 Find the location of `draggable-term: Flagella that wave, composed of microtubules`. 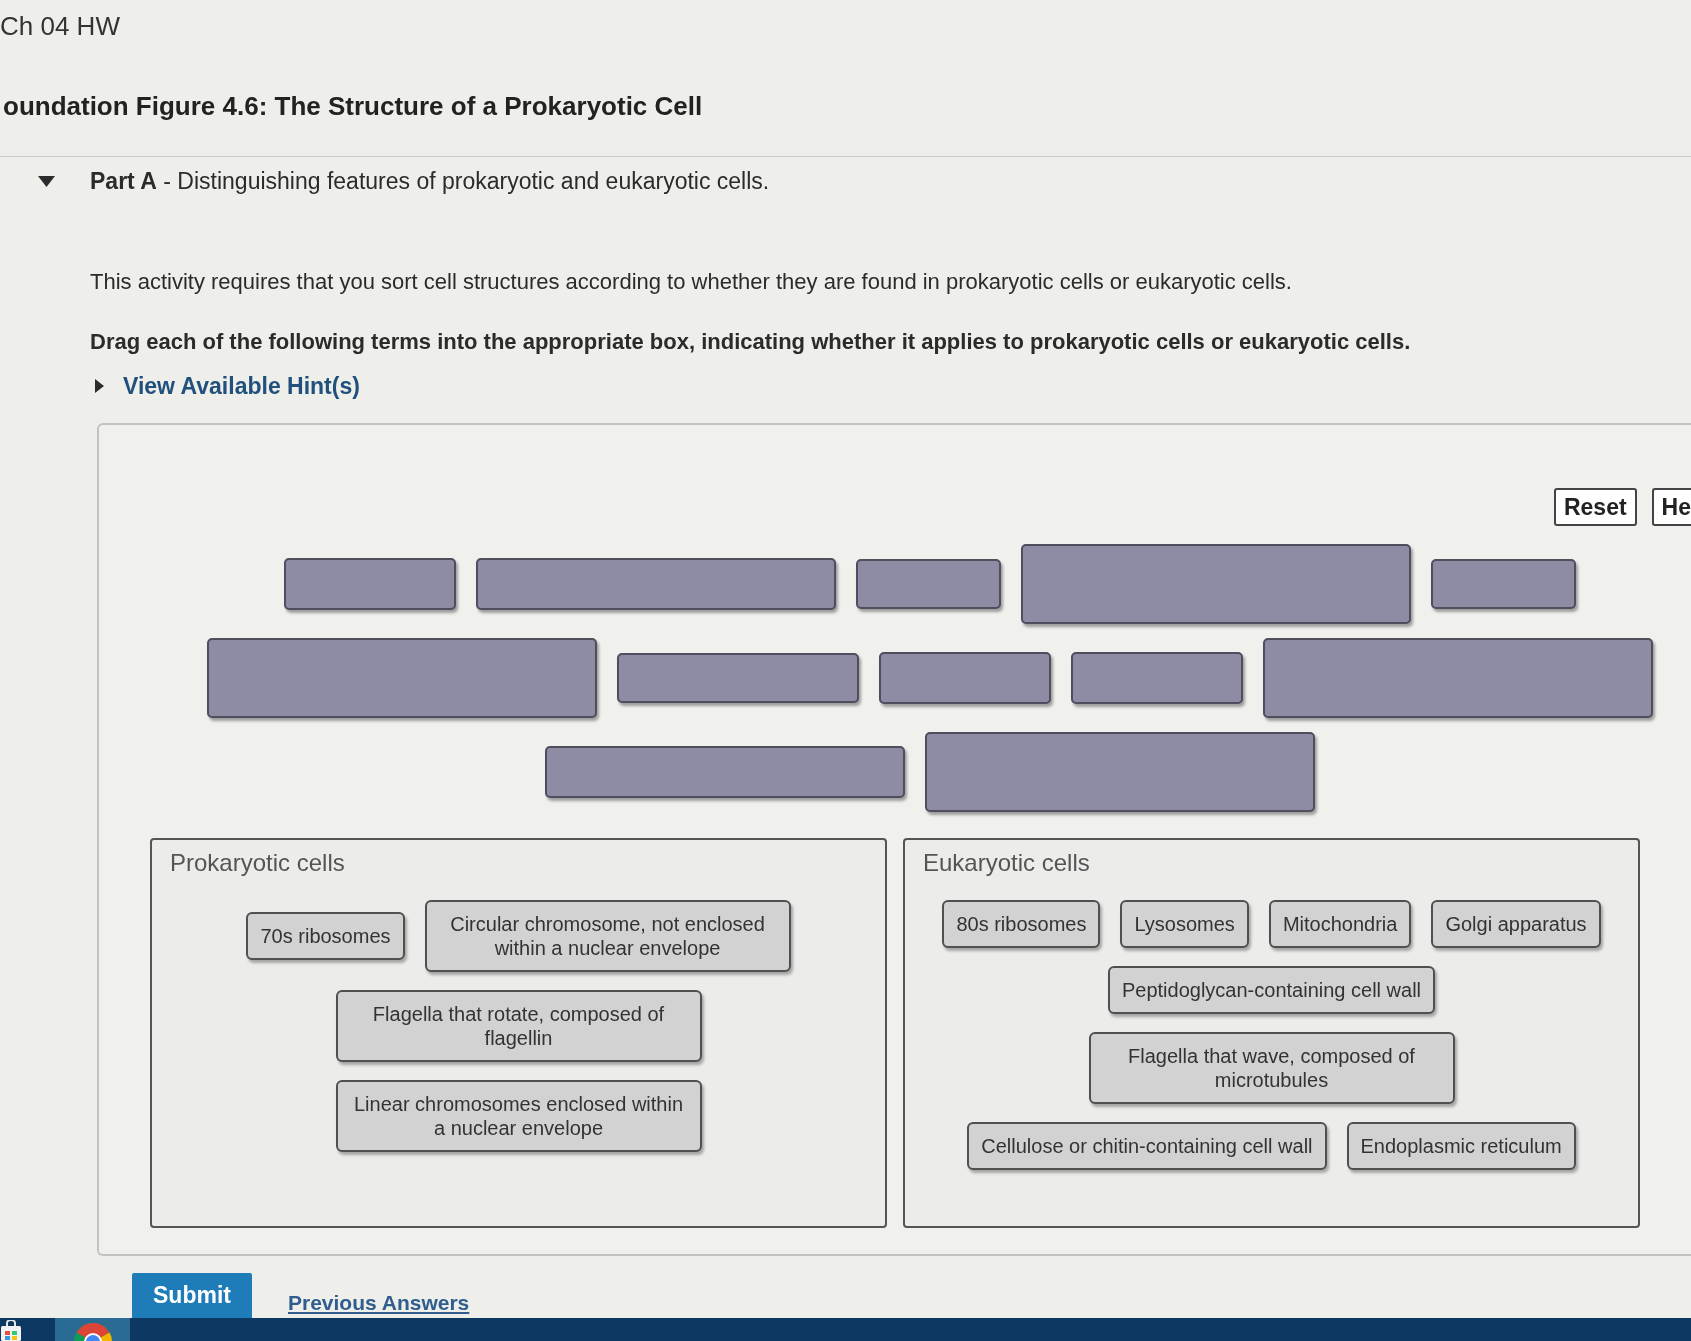

draggable-term: Flagella that wave, composed of microtubules is located at coordinates (1271, 1068).